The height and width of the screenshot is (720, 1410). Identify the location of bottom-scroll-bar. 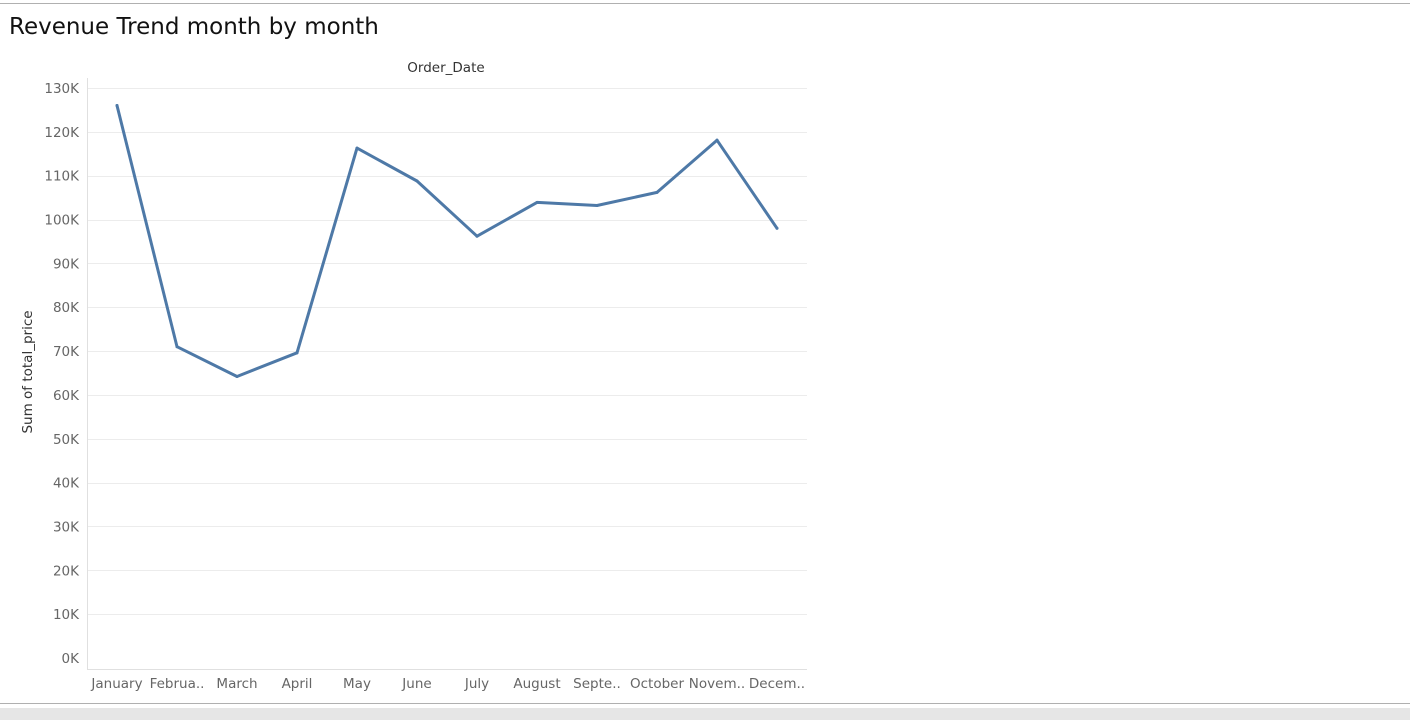
(705, 714).